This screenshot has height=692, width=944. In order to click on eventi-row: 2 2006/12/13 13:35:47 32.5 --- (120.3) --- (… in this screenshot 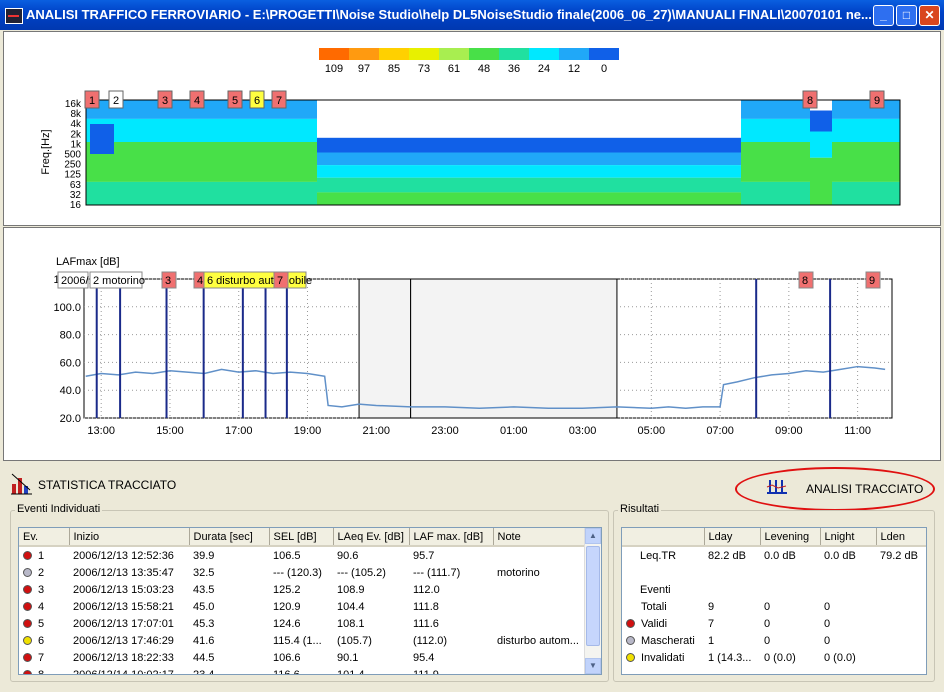, I will do `click(302, 572)`.